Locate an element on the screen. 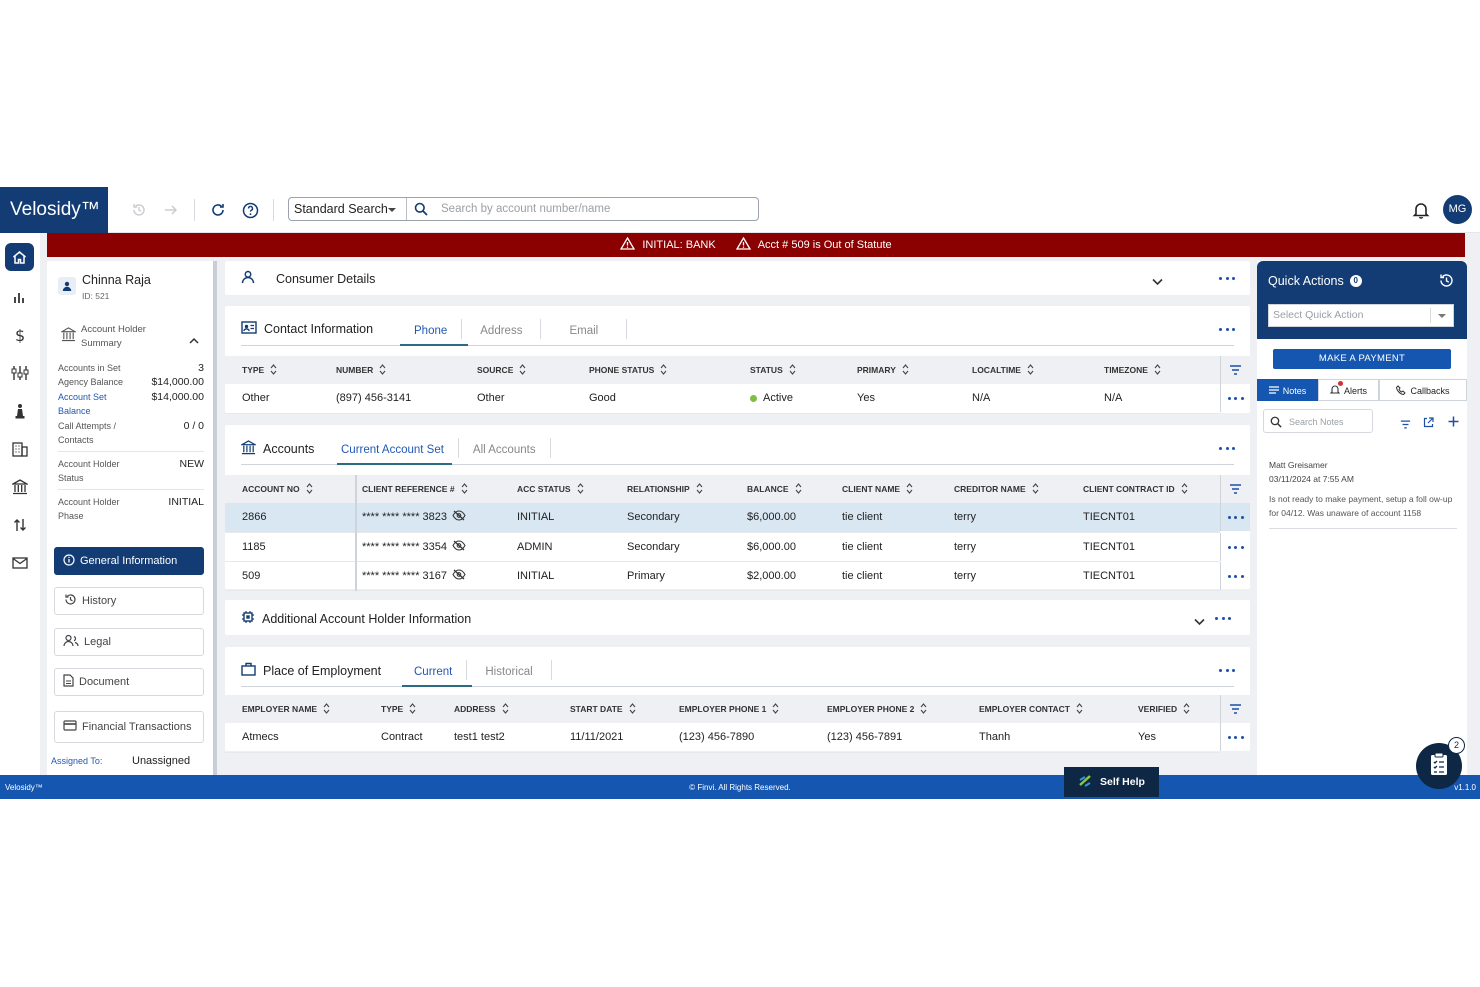 The height and width of the screenshot is (987, 1480). column-header: CLIENT REFERENCE # is located at coordinates (428, 489).